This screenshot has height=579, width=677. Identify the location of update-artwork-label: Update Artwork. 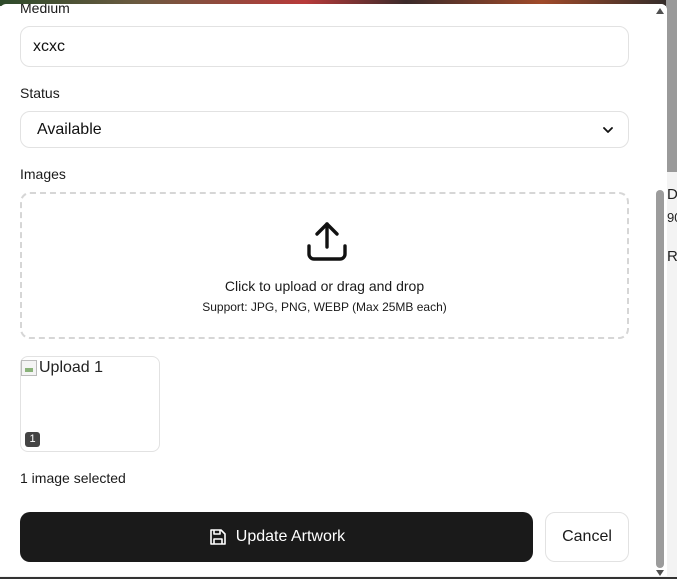
(290, 536).